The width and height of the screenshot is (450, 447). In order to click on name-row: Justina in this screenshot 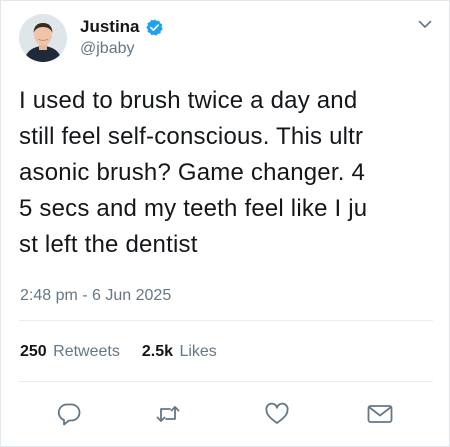, I will do `click(122, 27)`.